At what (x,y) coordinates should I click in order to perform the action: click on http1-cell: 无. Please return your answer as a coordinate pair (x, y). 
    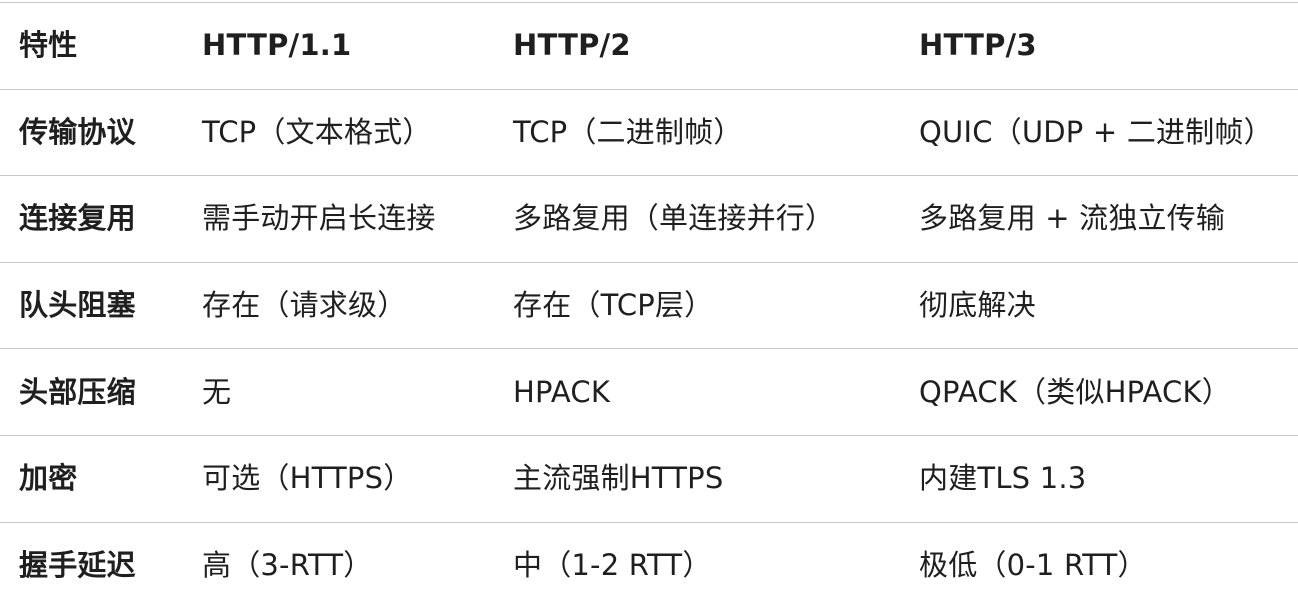
    Looking at the image, I should click on (357, 392).